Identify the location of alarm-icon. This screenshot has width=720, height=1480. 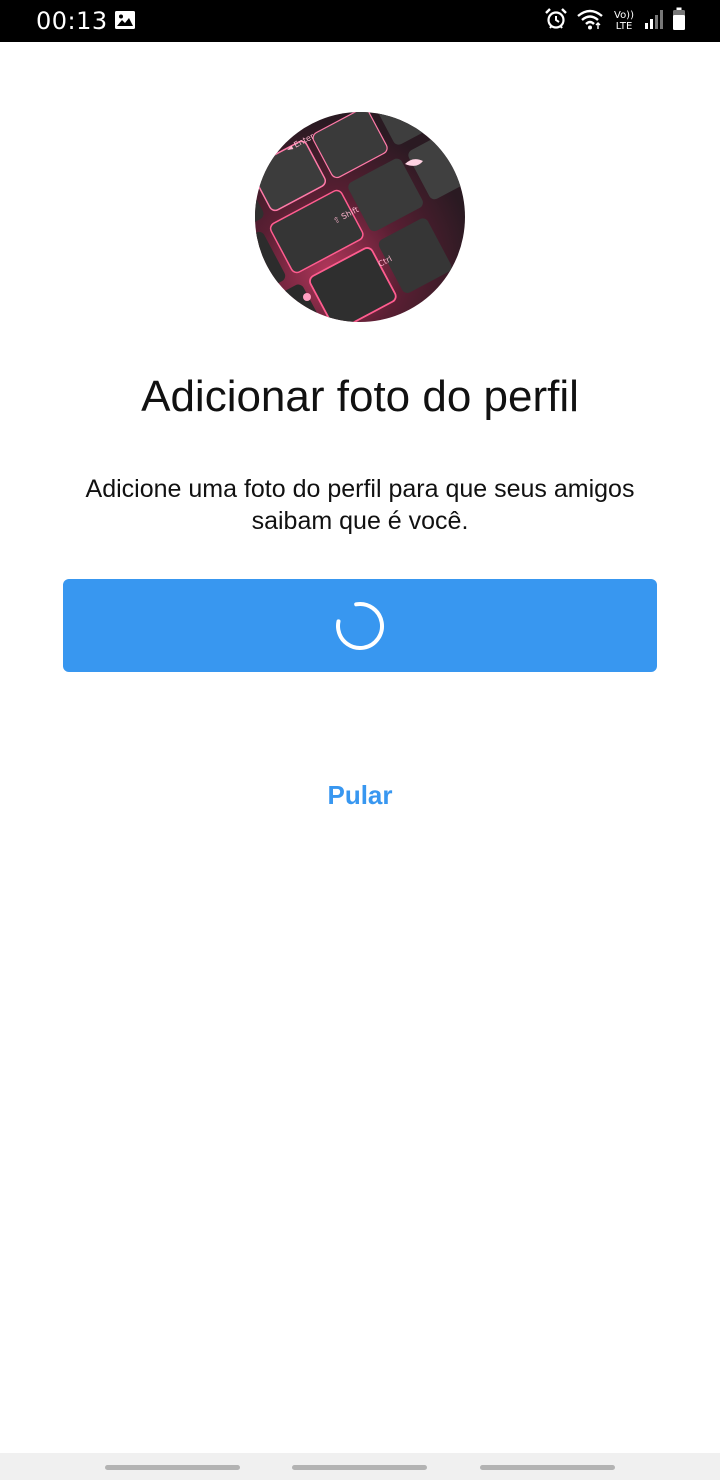
(556, 21).